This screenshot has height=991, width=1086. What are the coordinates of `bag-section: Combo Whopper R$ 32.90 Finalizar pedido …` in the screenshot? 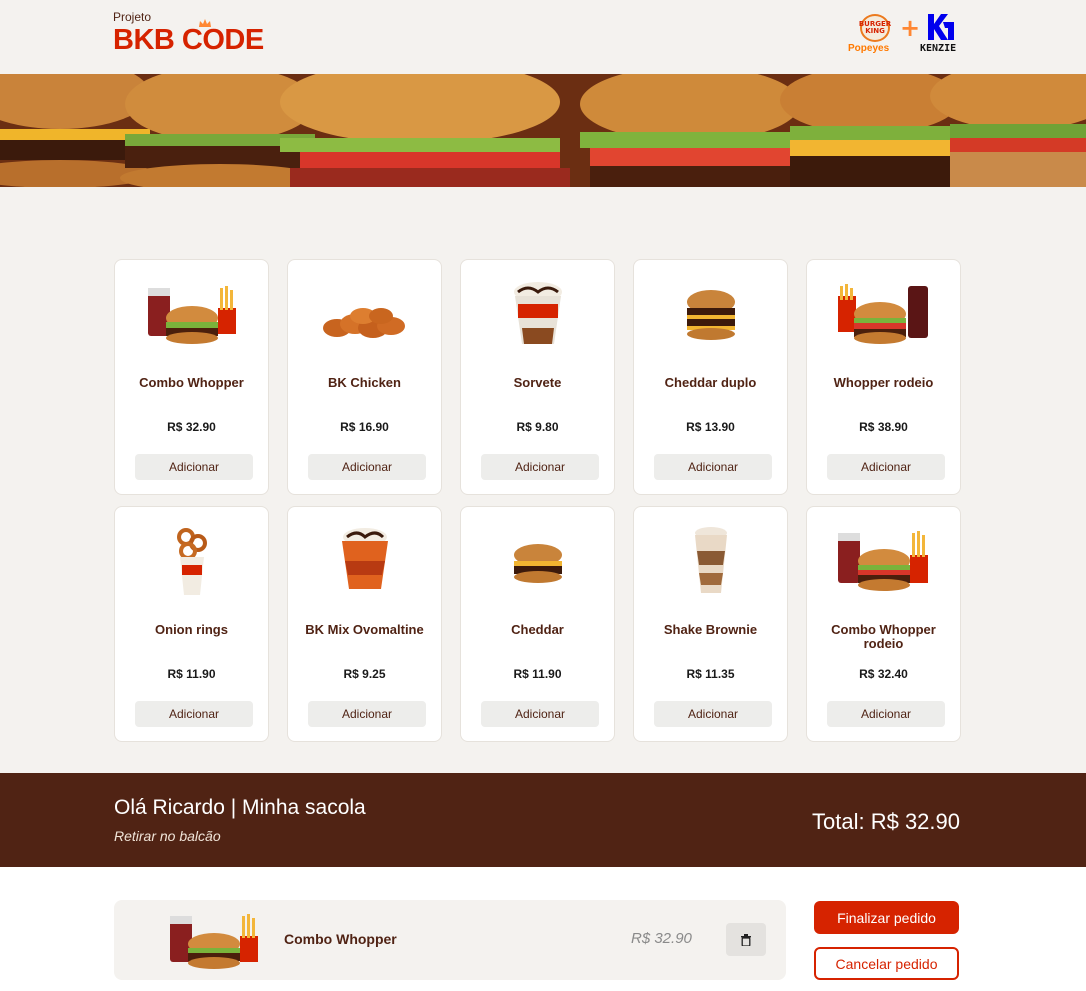 It's located at (543, 929).